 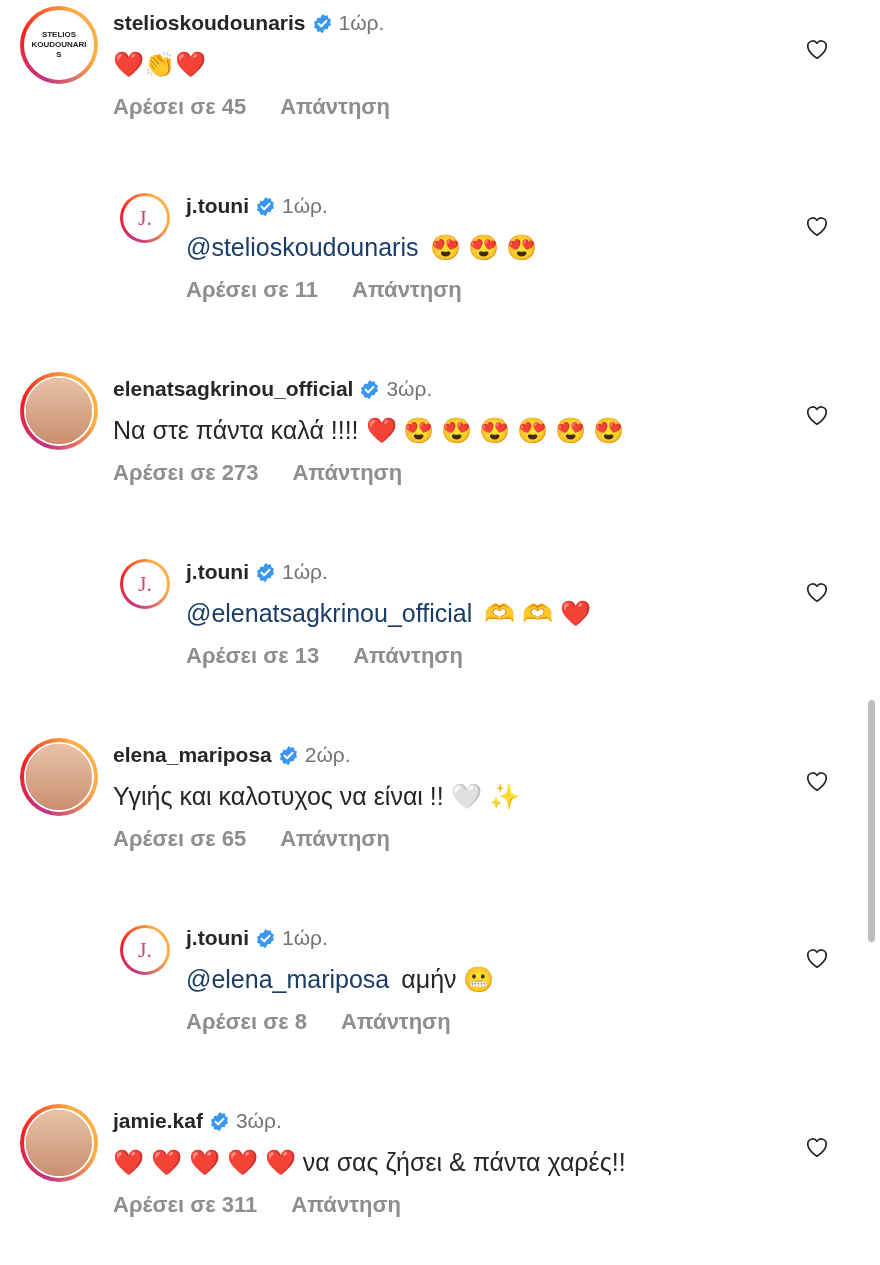 What do you see at coordinates (233, 389) in the screenshot?
I see `username: elenatsagkrinou_official` at bounding box center [233, 389].